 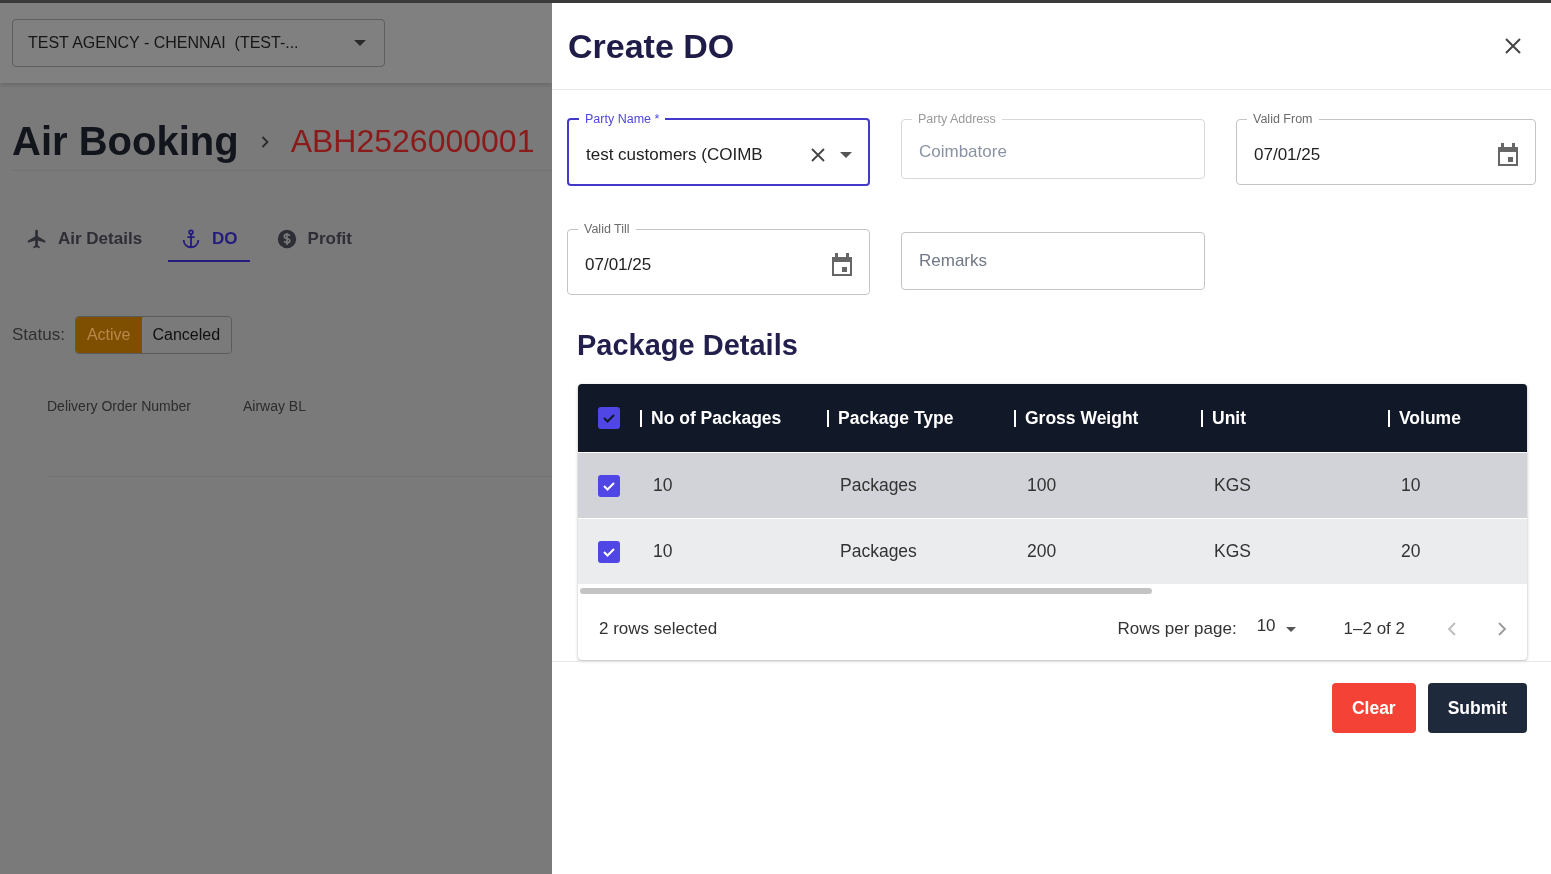 I want to click on rows-per-page-label: Rows per page:, so click(x=1177, y=629).